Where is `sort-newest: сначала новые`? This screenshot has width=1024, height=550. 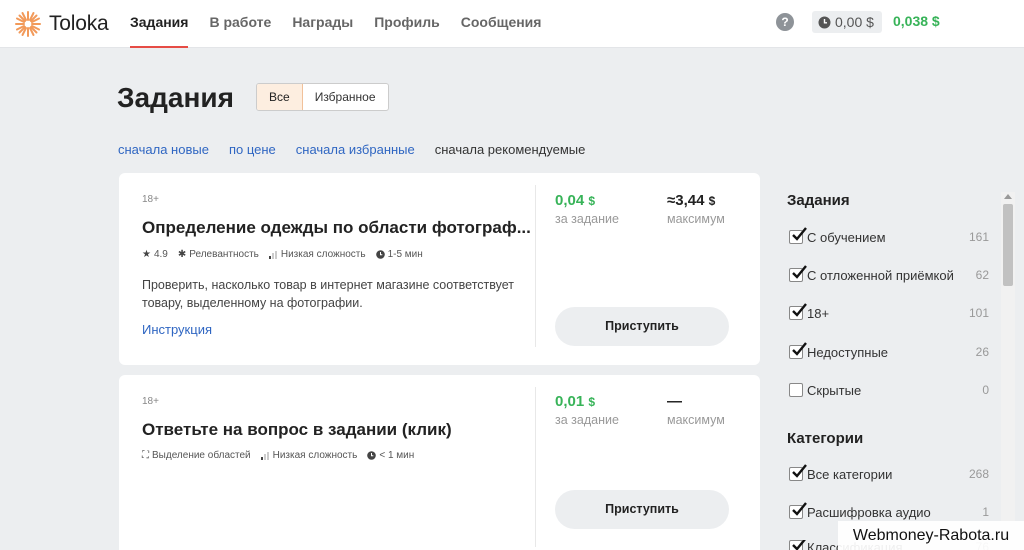
sort-newest: сначала новые is located at coordinates (163, 149).